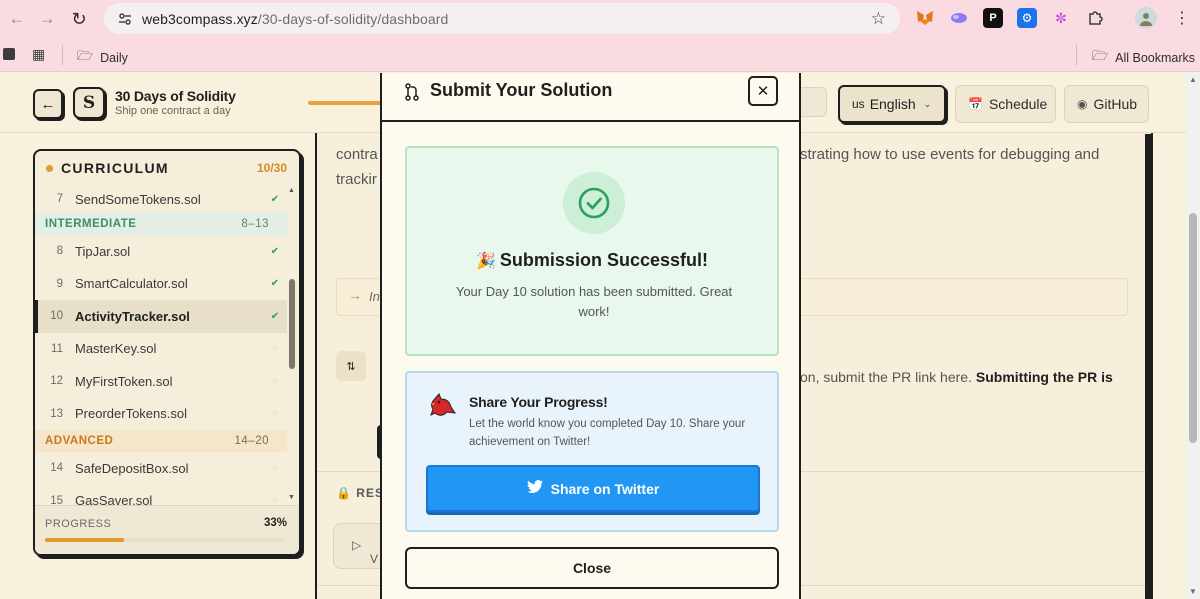 The width and height of the screenshot is (1200, 599). Describe the element at coordinates (1182, 18) in the screenshot. I see `more-menu-icon: ⋮` at that location.